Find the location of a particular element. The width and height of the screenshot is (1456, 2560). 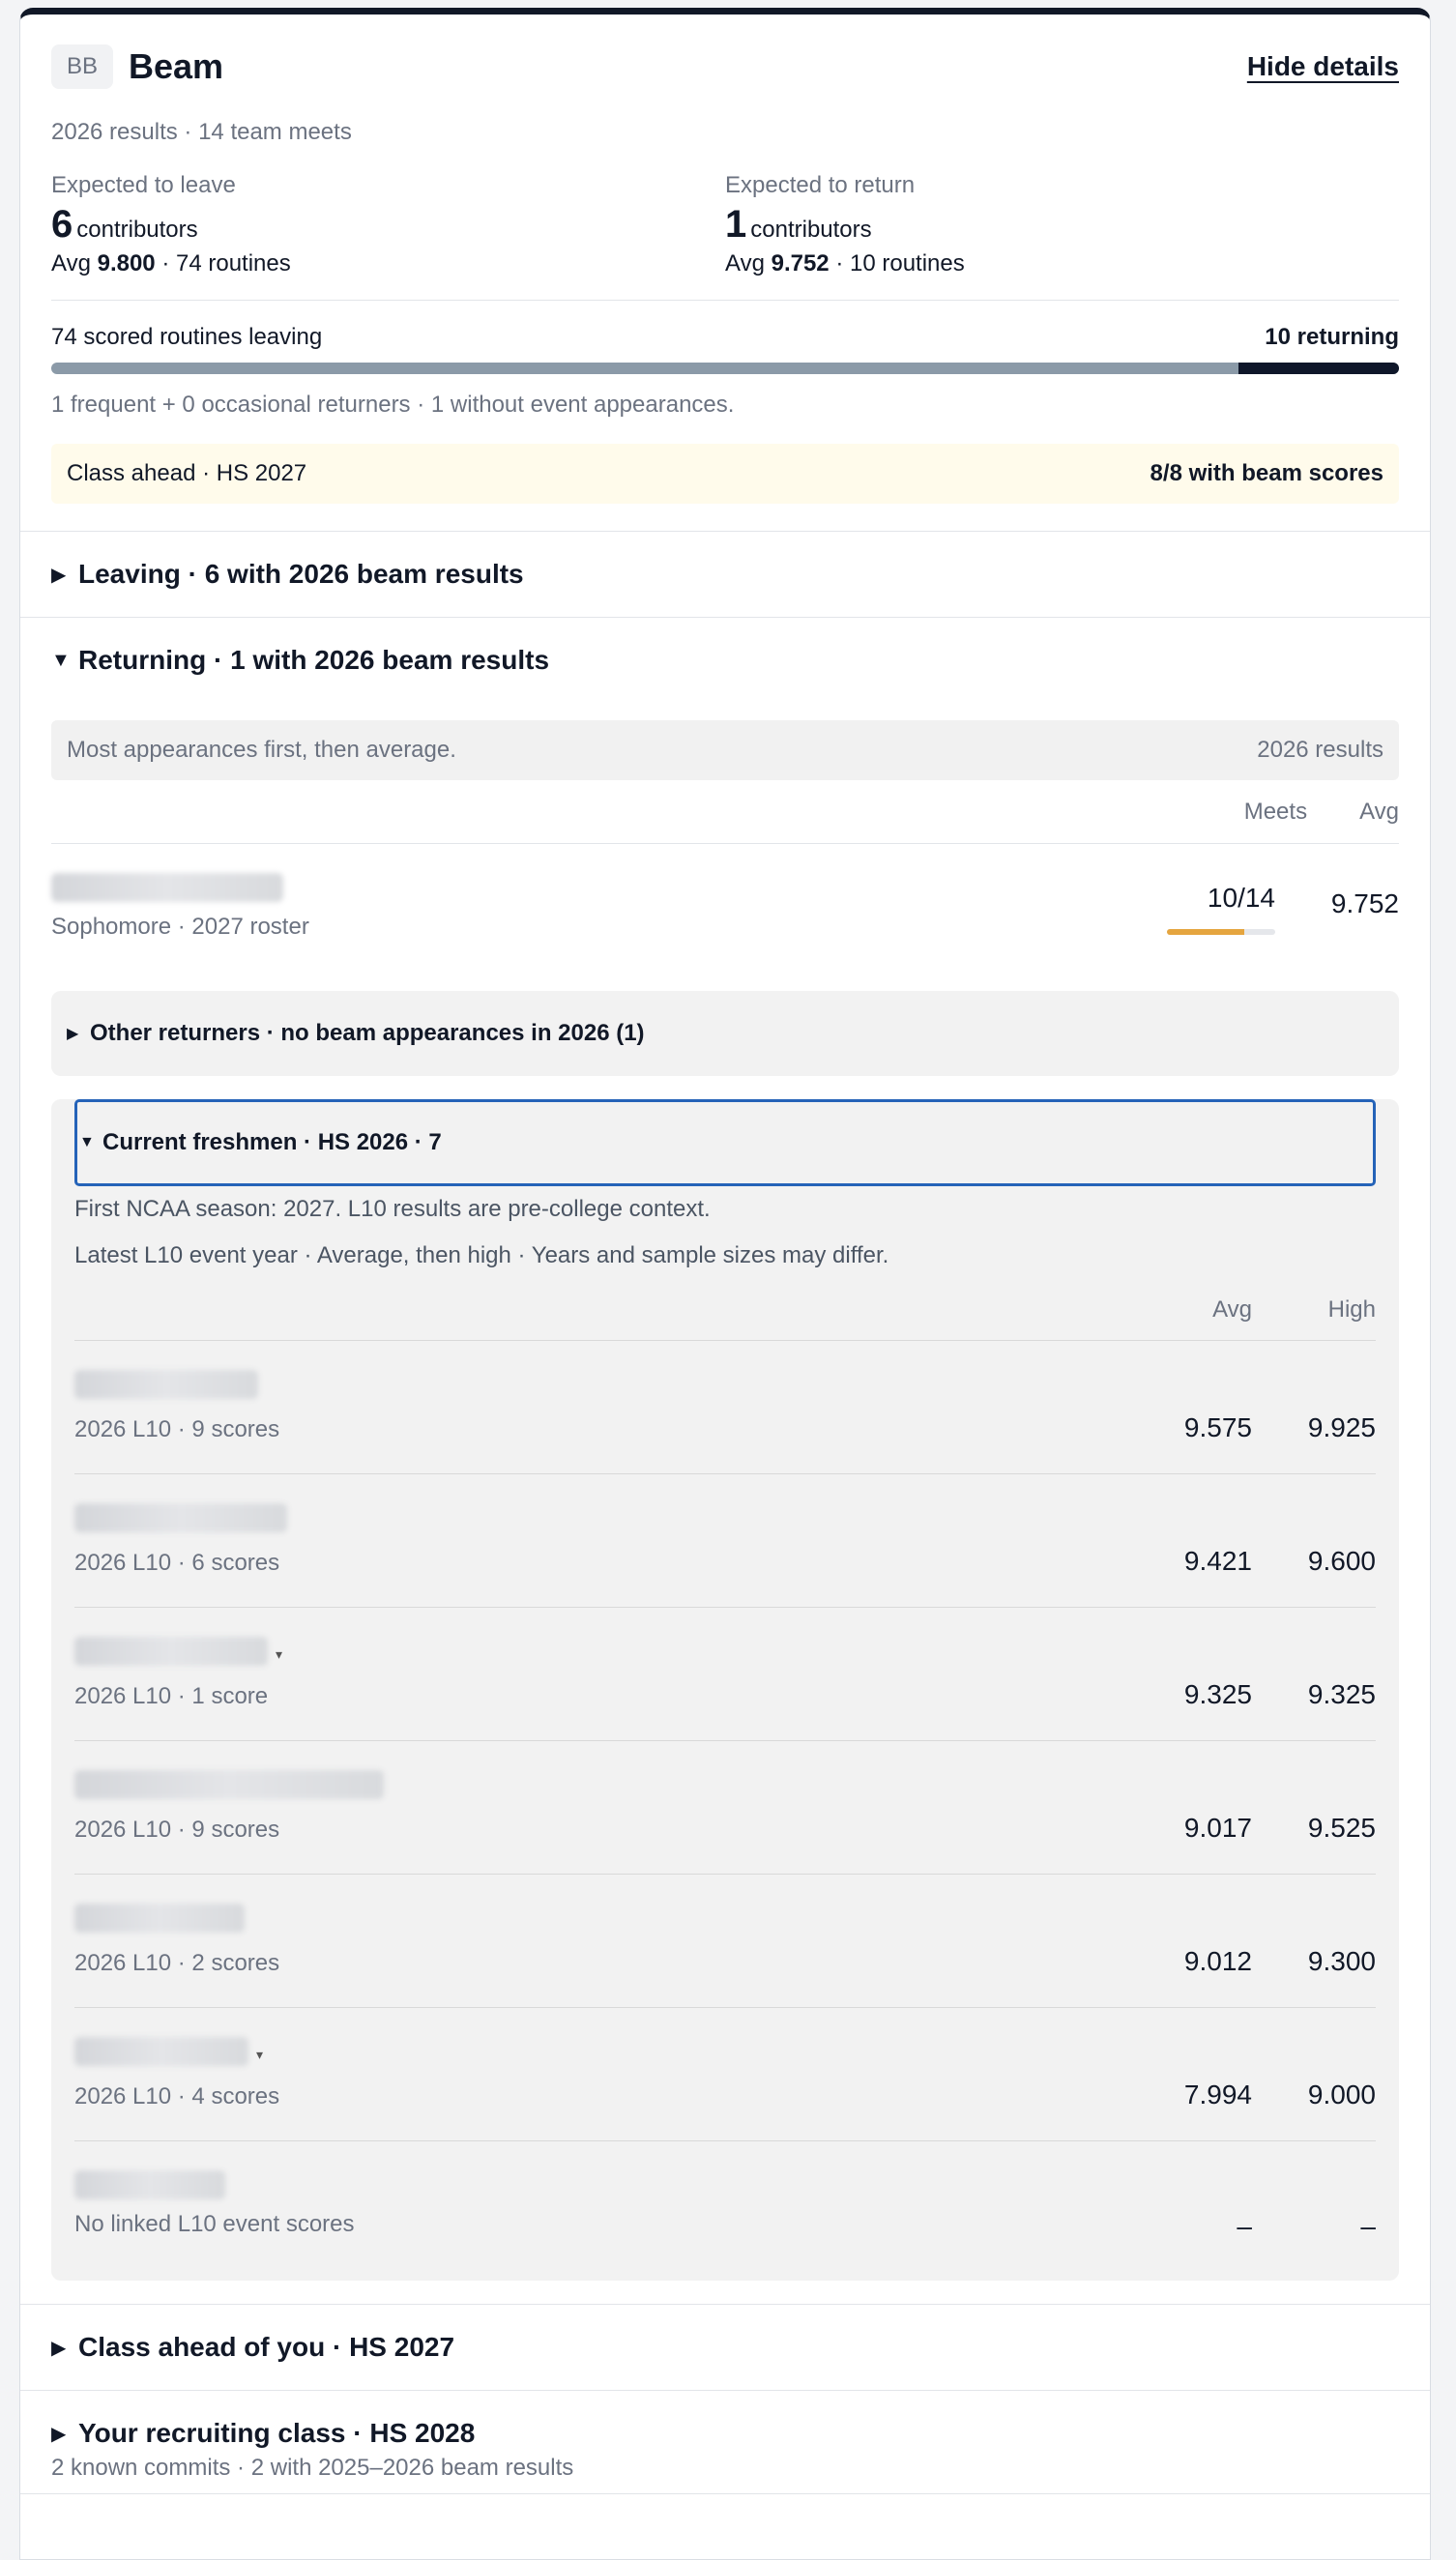

freshman-high: 9.300 is located at coordinates (1342, 1961).